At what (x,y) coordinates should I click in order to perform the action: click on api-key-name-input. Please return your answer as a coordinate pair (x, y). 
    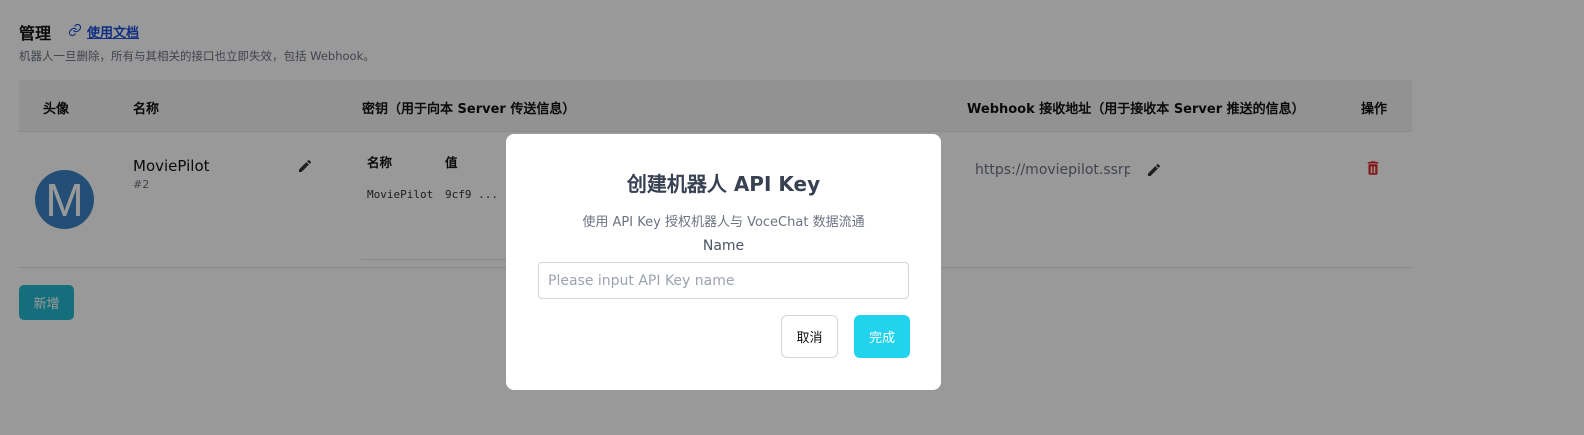
    Looking at the image, I should click on (723, 280).